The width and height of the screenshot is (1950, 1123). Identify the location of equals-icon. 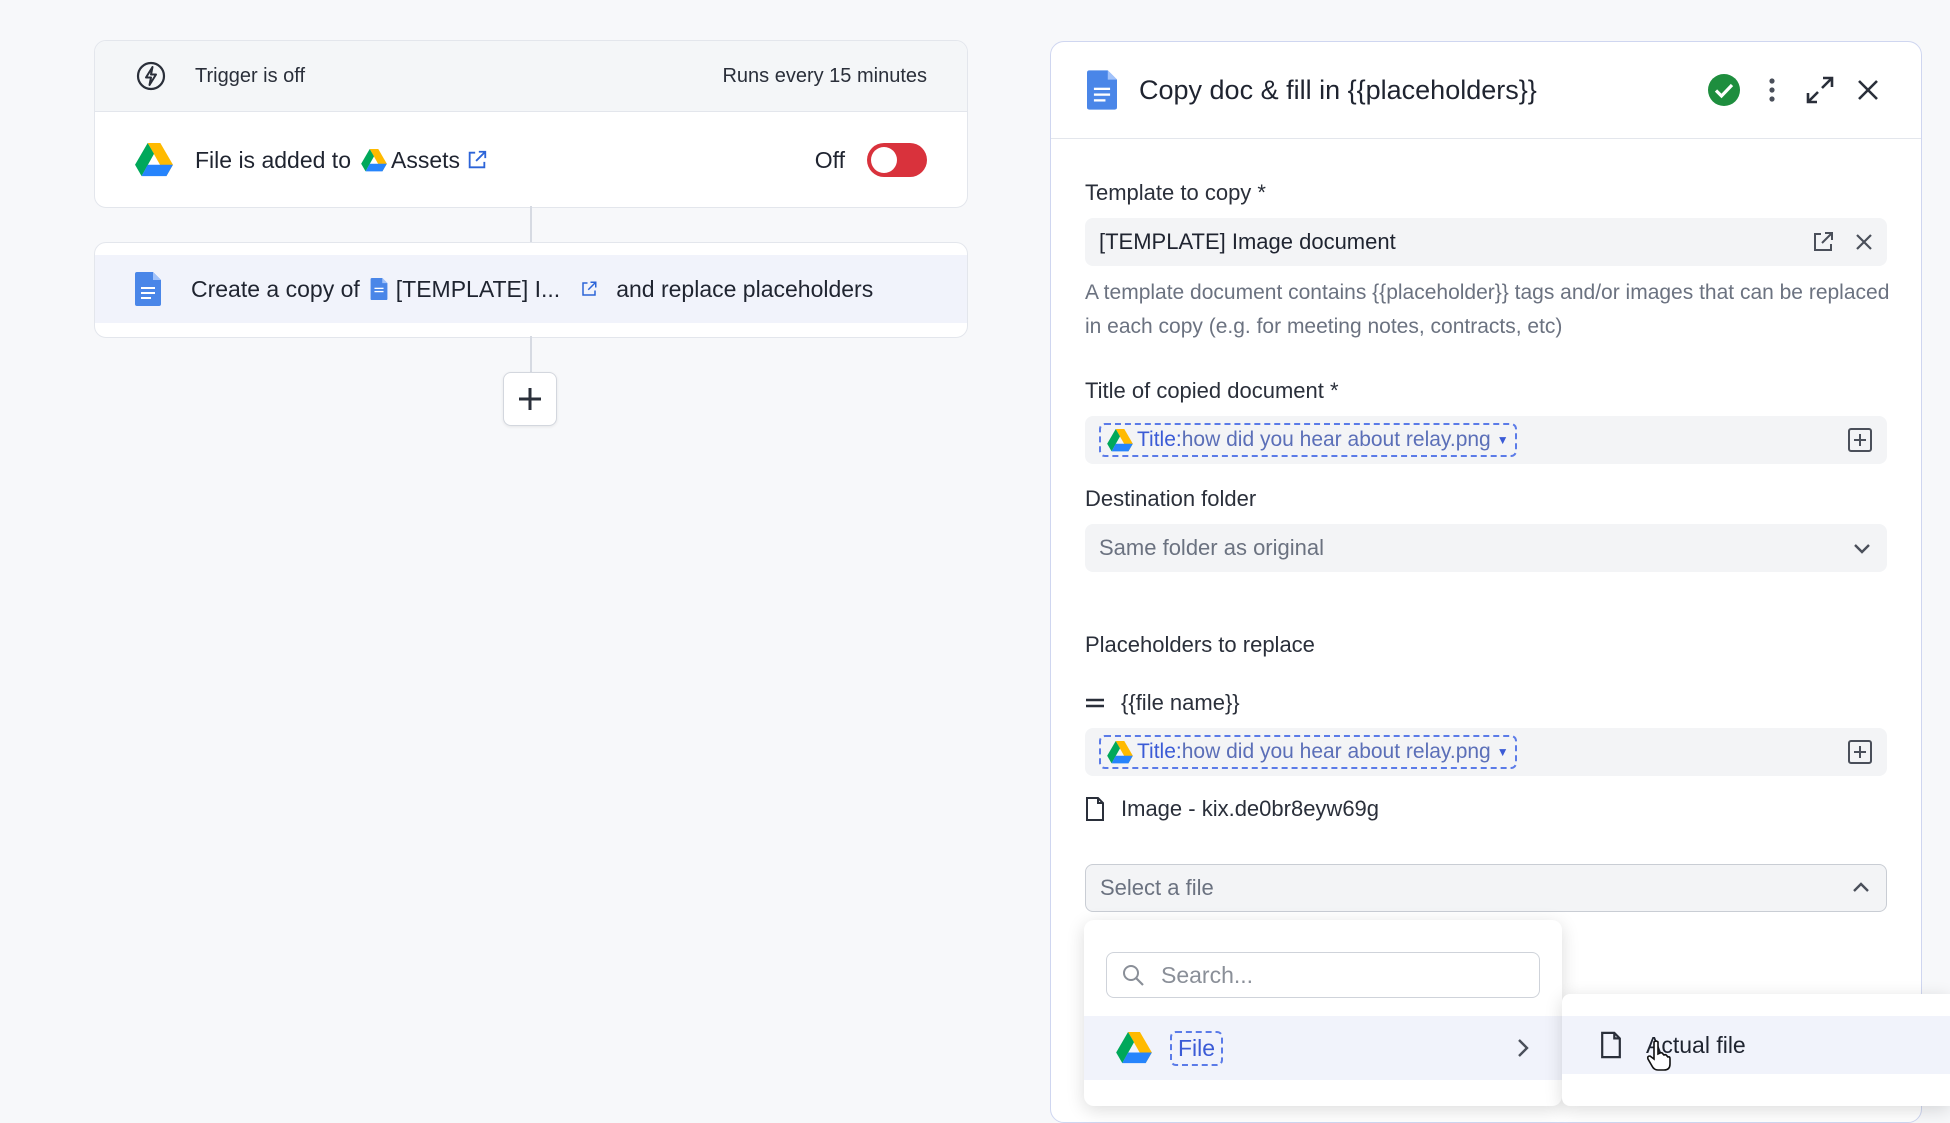
(1095, 703).